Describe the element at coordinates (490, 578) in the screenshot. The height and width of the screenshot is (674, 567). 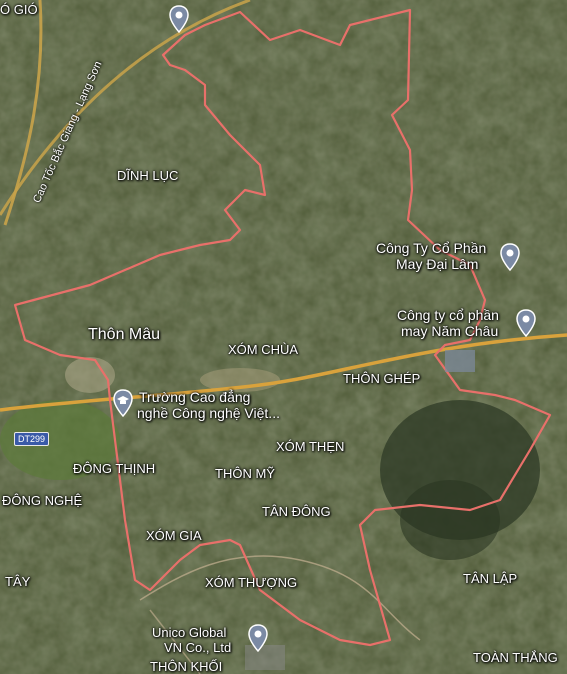
I see `place-label-tan-lap: TÂN LẬP` at that location.